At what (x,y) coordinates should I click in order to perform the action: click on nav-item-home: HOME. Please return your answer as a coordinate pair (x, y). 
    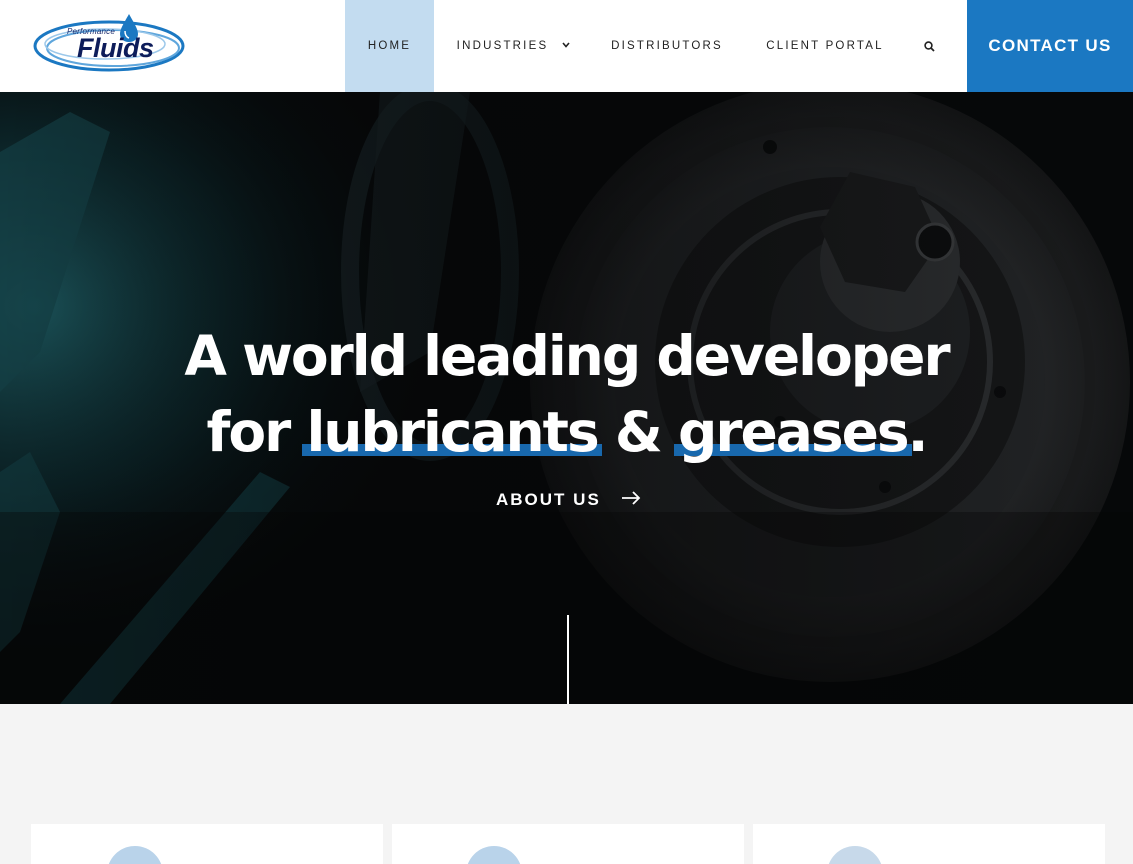
    Looking at the image, I should click on (389, 46).